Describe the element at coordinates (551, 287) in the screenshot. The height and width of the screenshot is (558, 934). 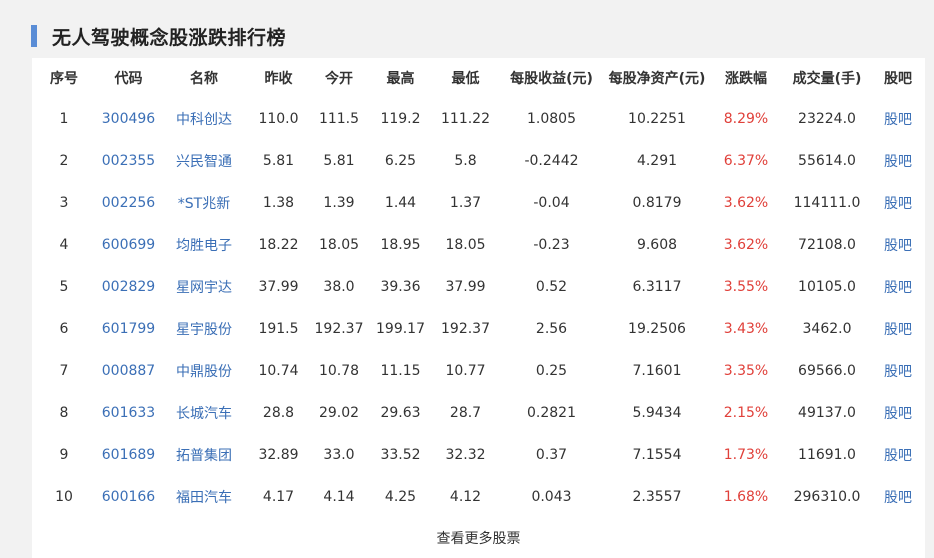
I see `cell-eps: 0.52` at that location.